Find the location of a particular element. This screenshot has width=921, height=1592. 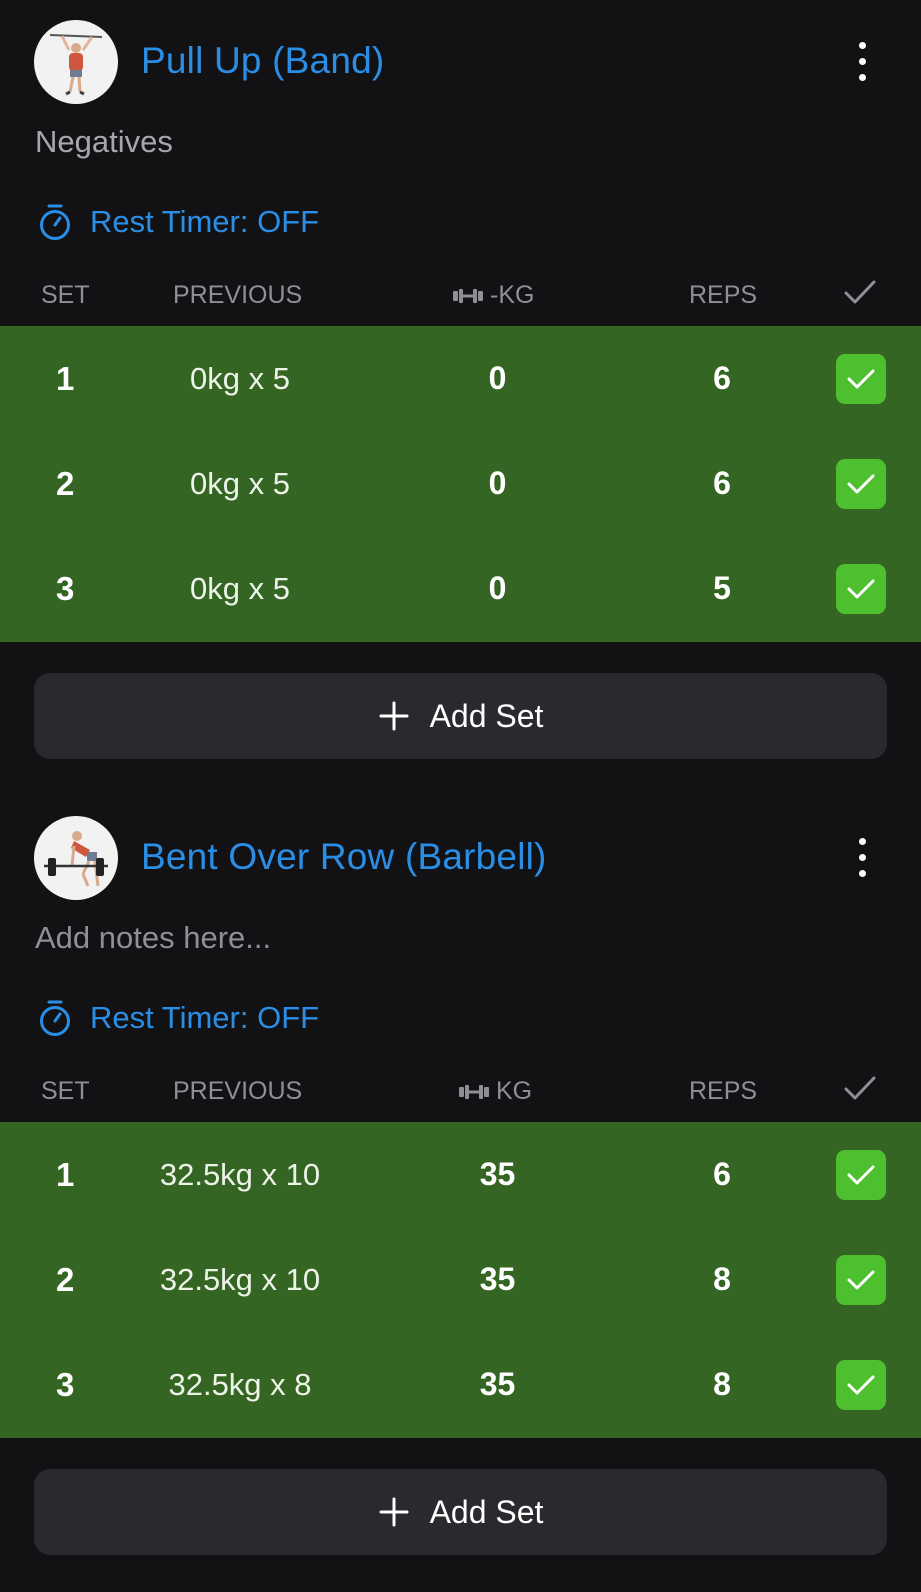

bent-over-row-illustration-icon is located at coordinates (76, 859).